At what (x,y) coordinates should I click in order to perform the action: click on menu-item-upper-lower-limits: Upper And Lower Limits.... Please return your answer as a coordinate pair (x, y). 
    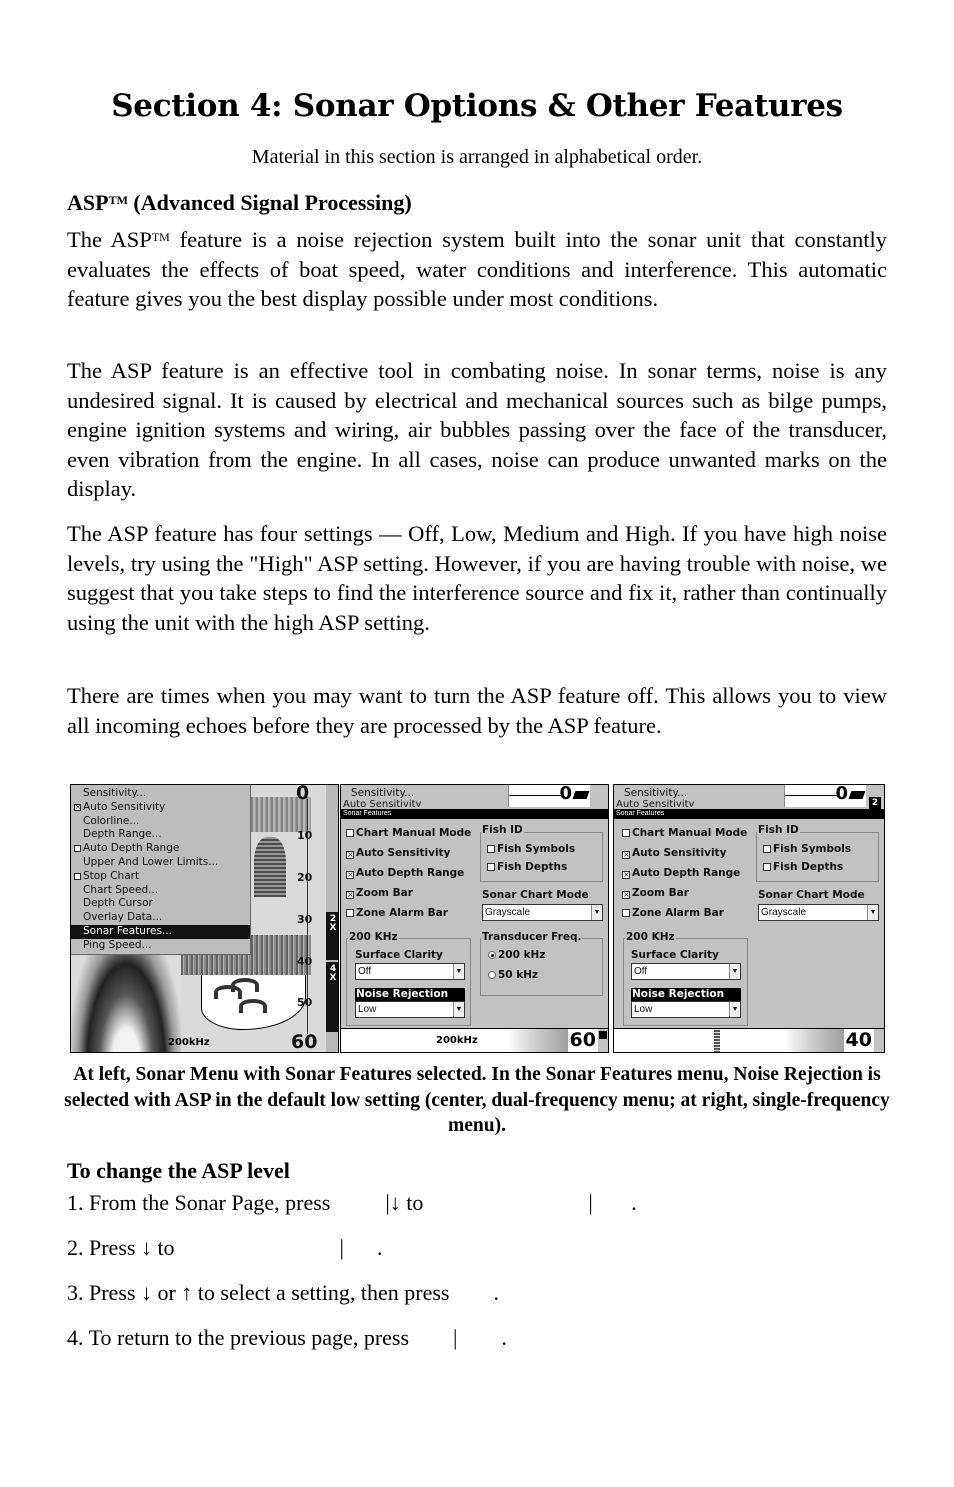
    Looking at the image, I should click on (160, 863).